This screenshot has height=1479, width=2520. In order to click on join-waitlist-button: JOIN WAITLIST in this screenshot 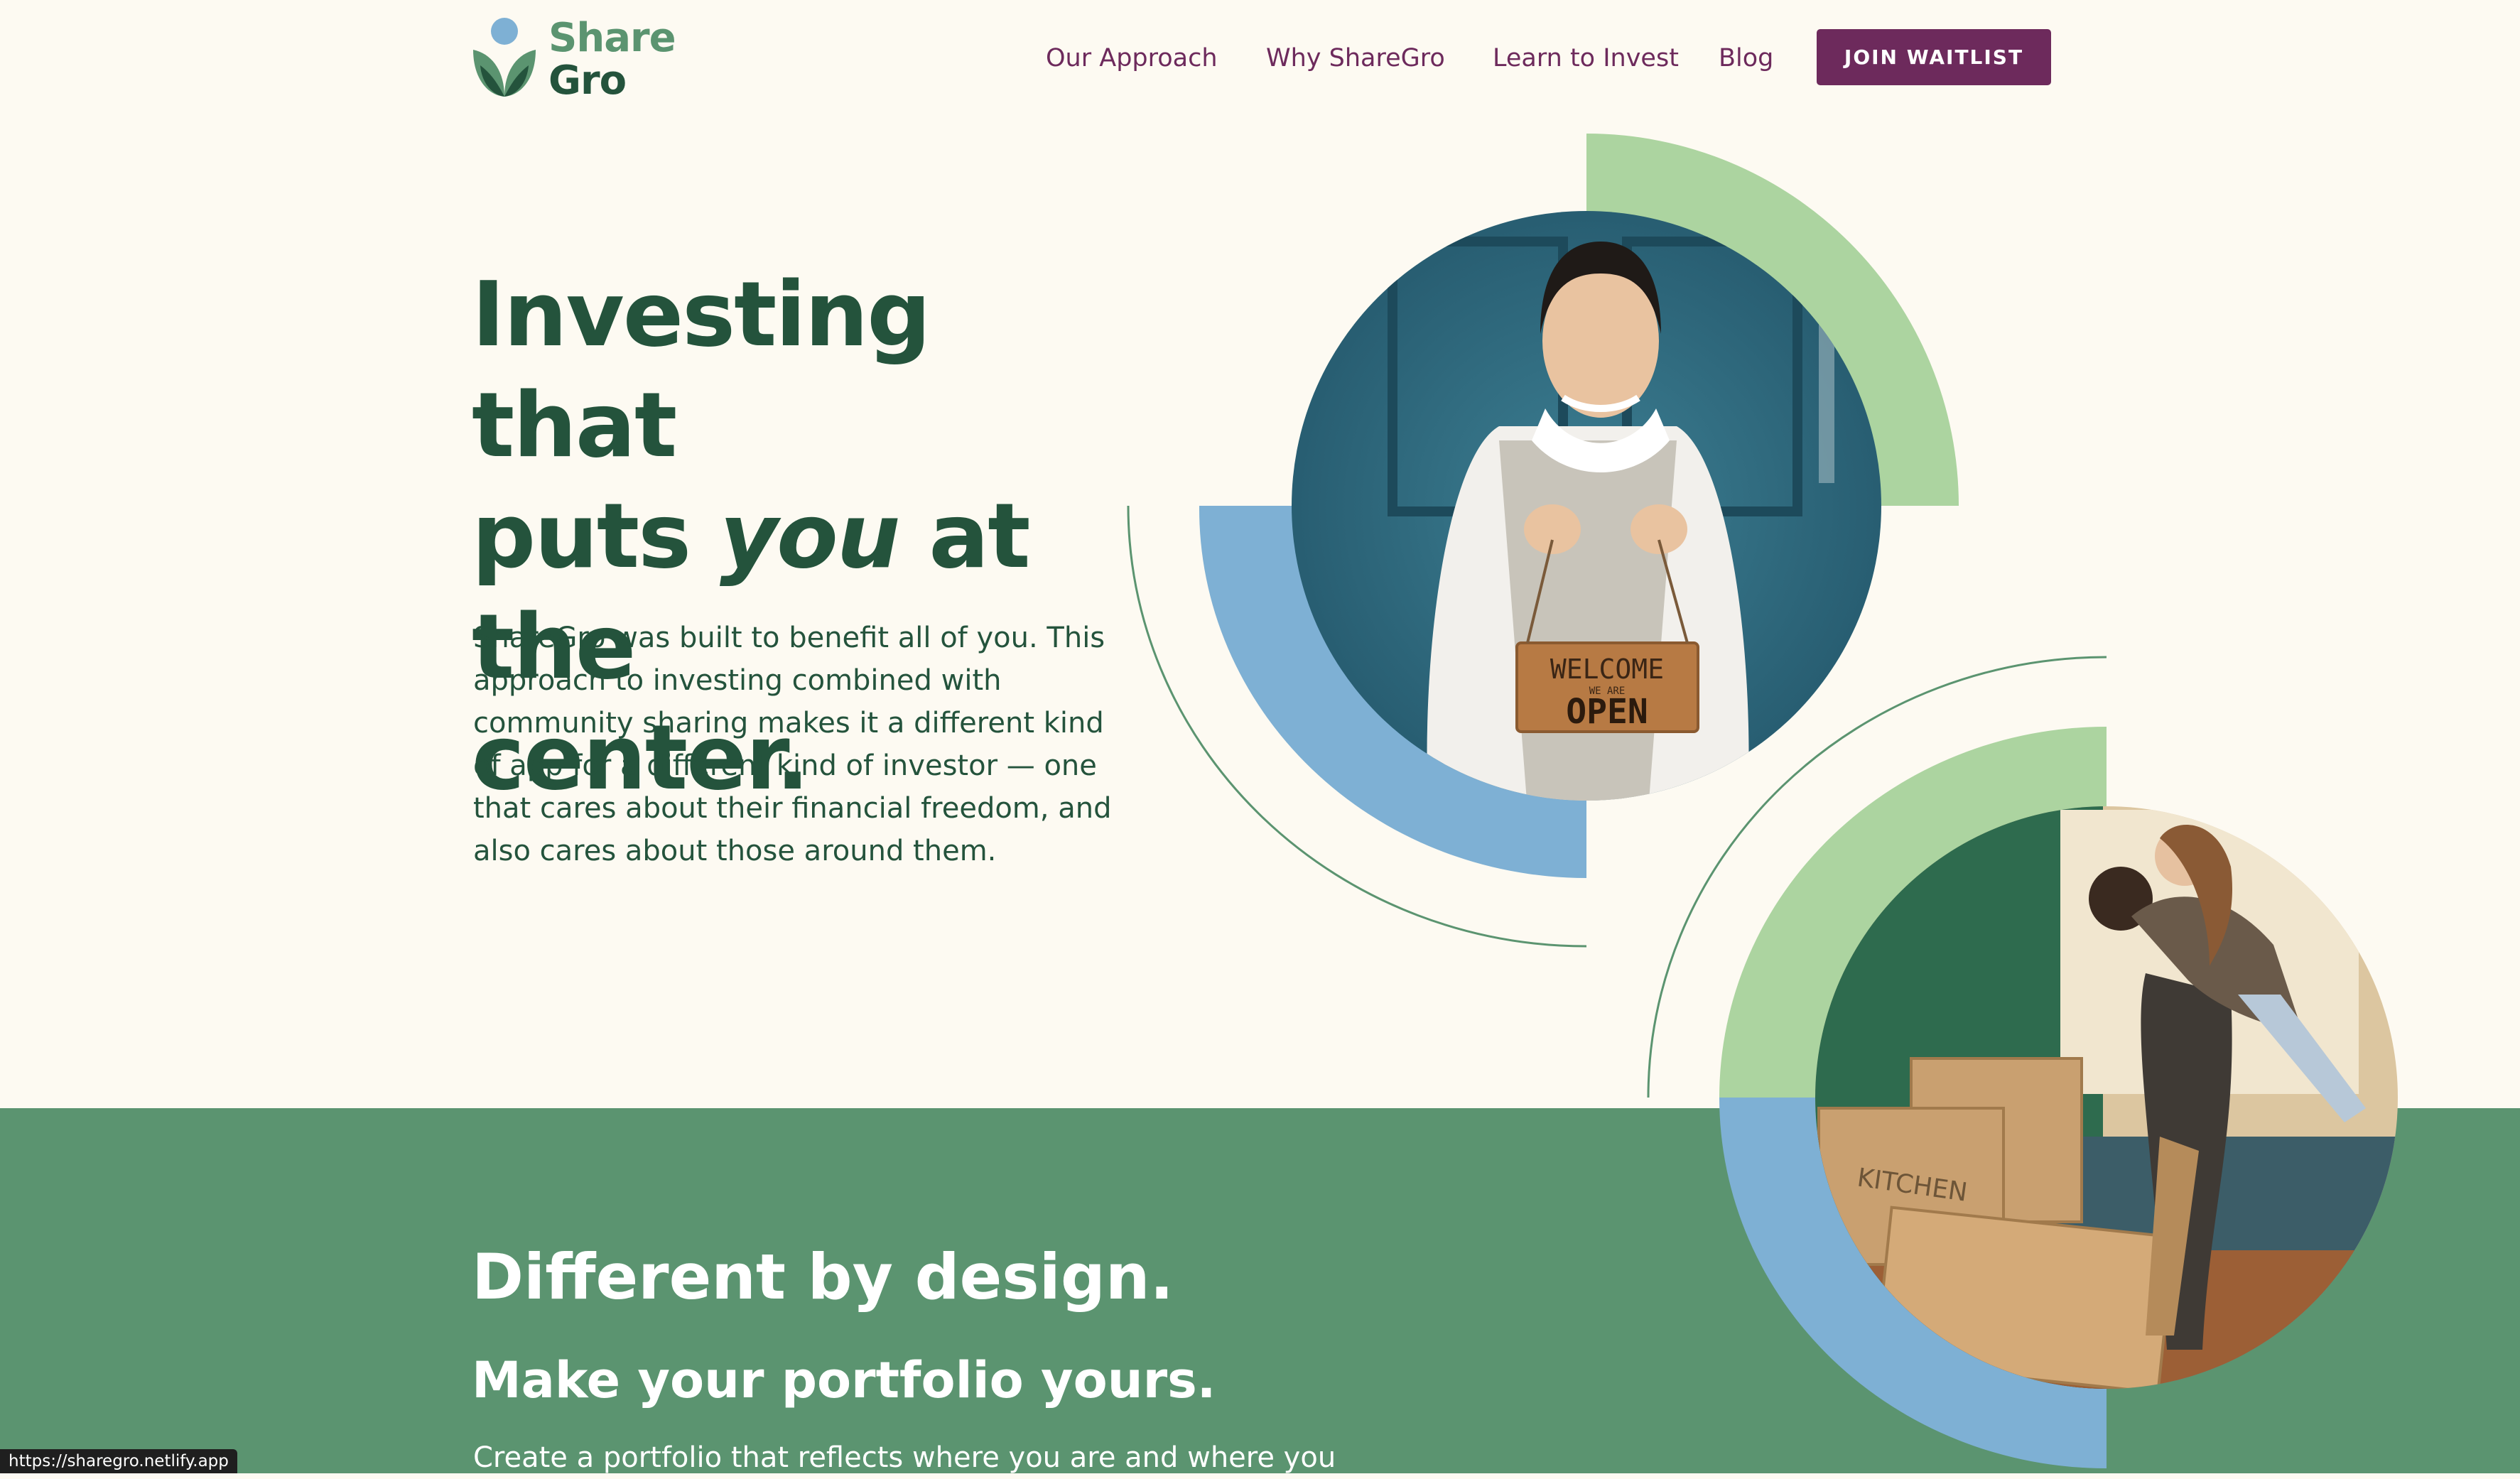, I will do `click(1934, 57)`.